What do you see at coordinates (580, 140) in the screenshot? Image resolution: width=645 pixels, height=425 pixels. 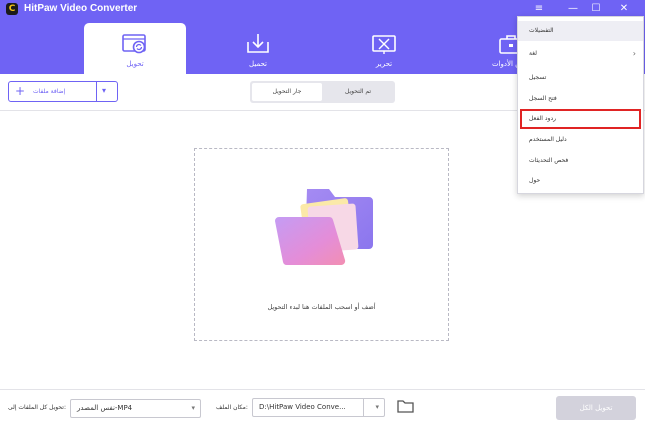 I see `menu-item-user-guide: دليل المستخدم` at bounding box center [580, 140].